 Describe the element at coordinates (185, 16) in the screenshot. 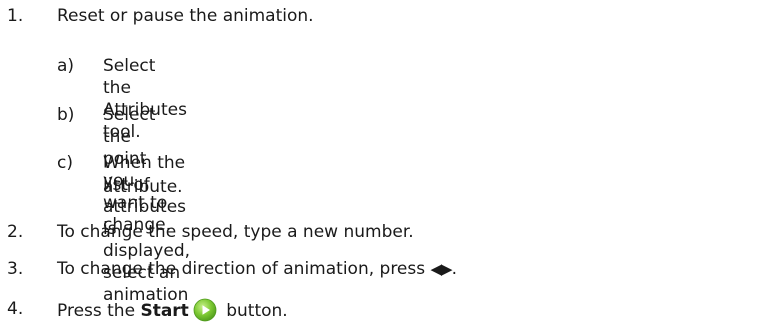

I see `step-text: Reset or pause the animation.` at that location.